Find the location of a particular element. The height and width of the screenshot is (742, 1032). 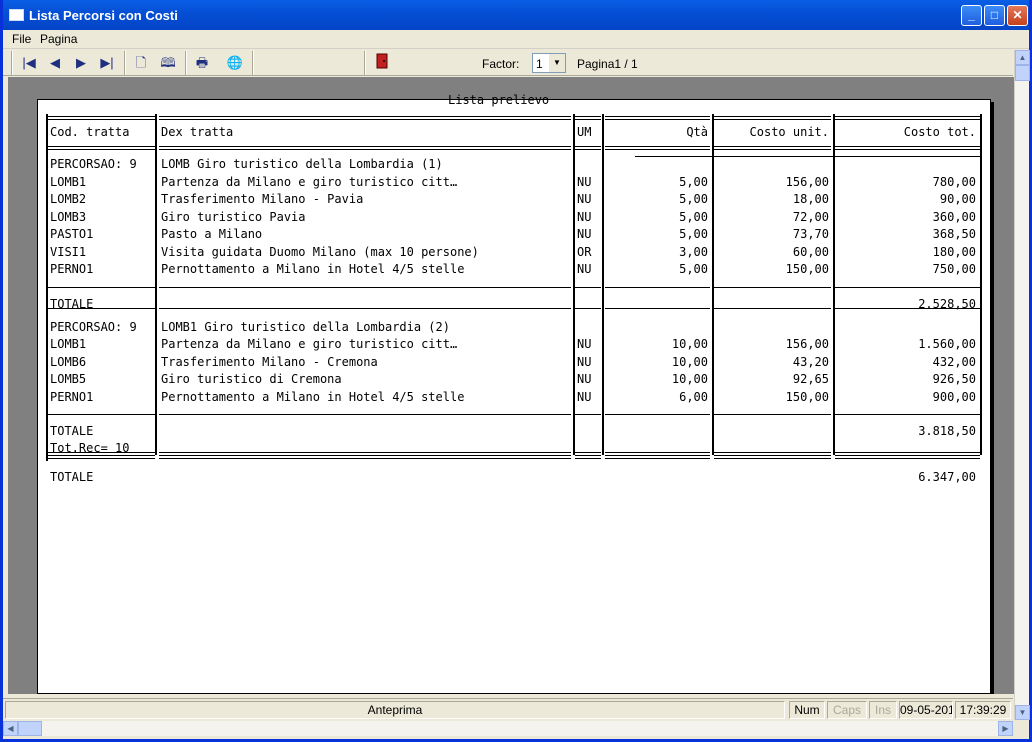

scroll-up-icon: ▲ is located at coordinates (1022, 57).